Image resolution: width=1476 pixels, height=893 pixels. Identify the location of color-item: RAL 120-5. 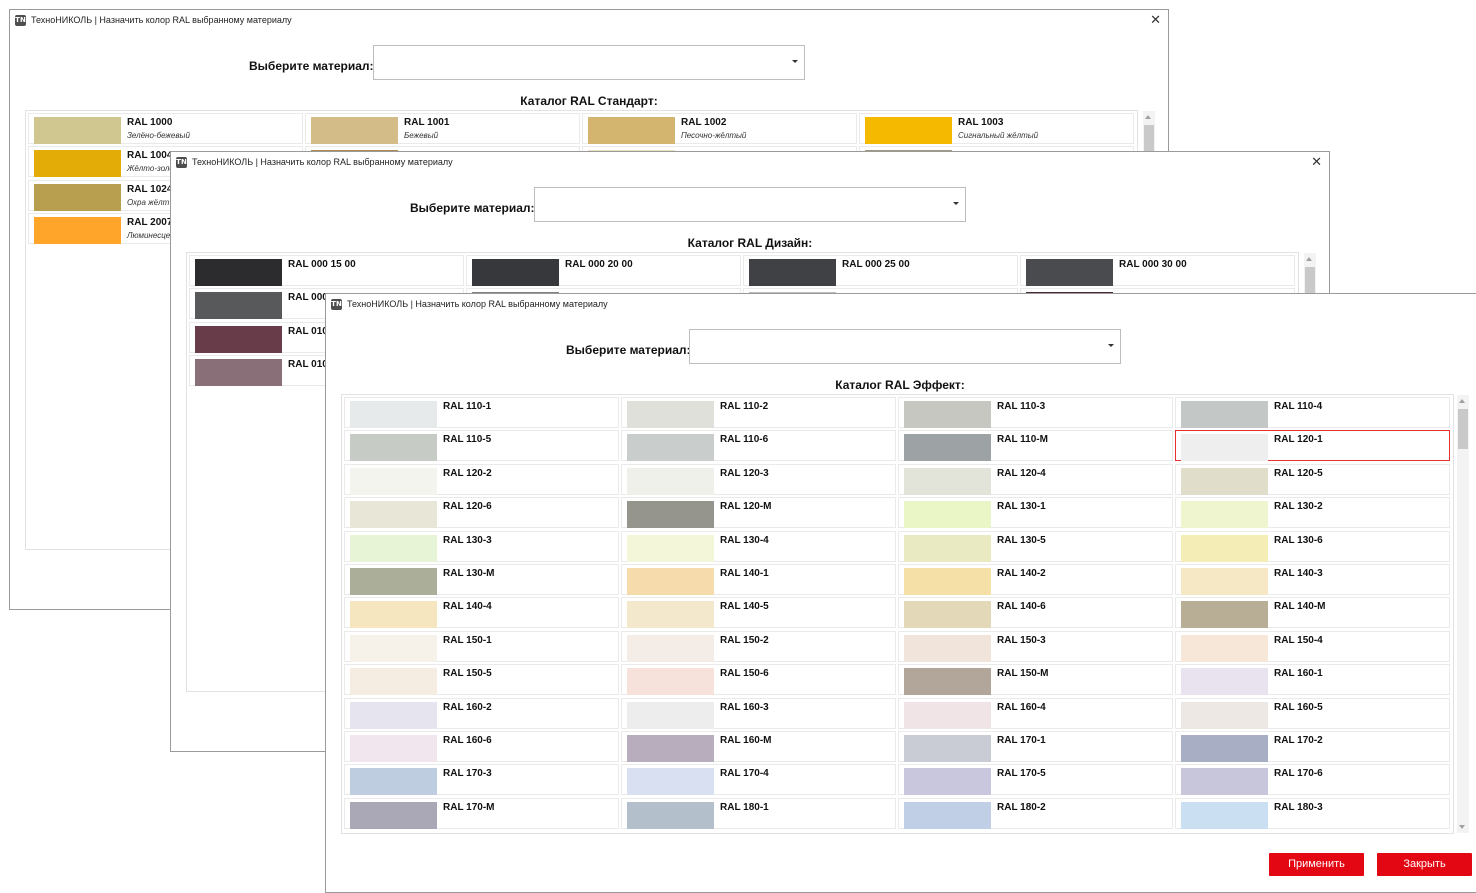
(1312, 479).